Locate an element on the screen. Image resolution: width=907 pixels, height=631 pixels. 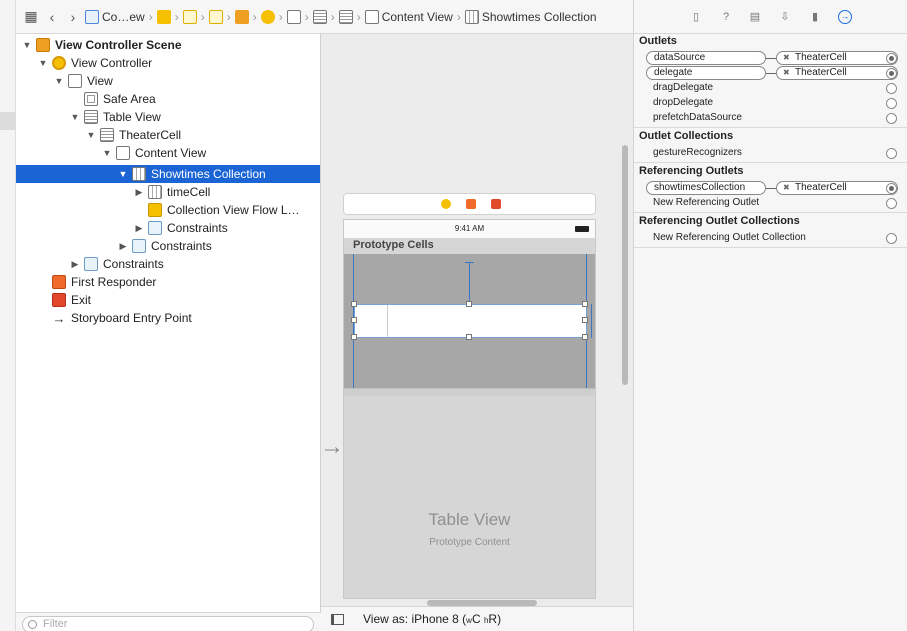
connections-inspector-icon: → is located at coordinates (845, 17).